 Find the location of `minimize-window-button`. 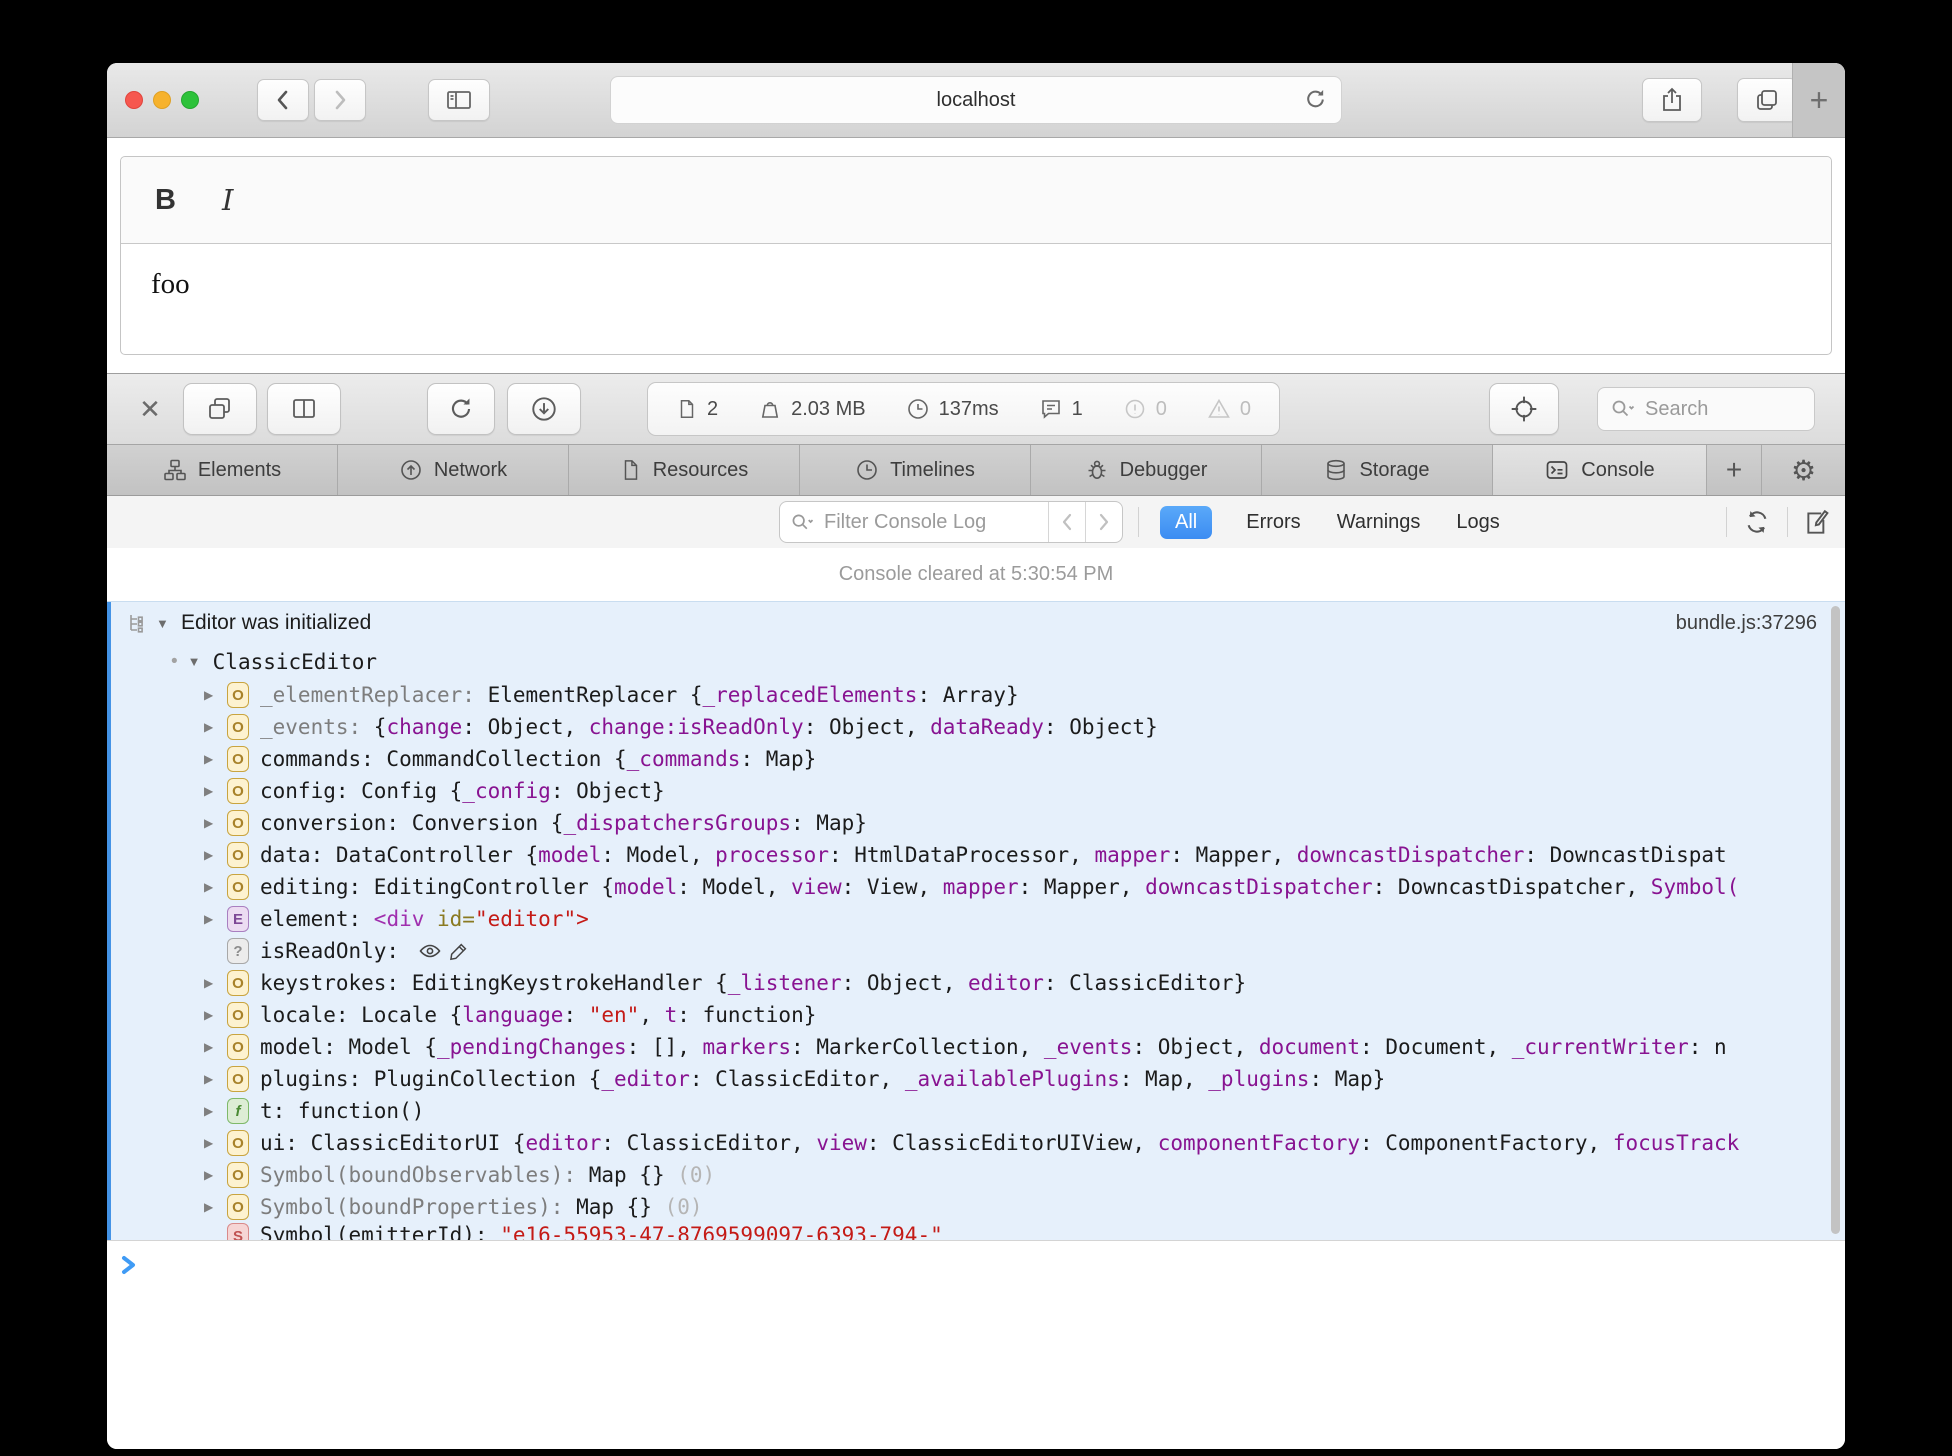

minimize-window-button is located at coordinates (162, 100).